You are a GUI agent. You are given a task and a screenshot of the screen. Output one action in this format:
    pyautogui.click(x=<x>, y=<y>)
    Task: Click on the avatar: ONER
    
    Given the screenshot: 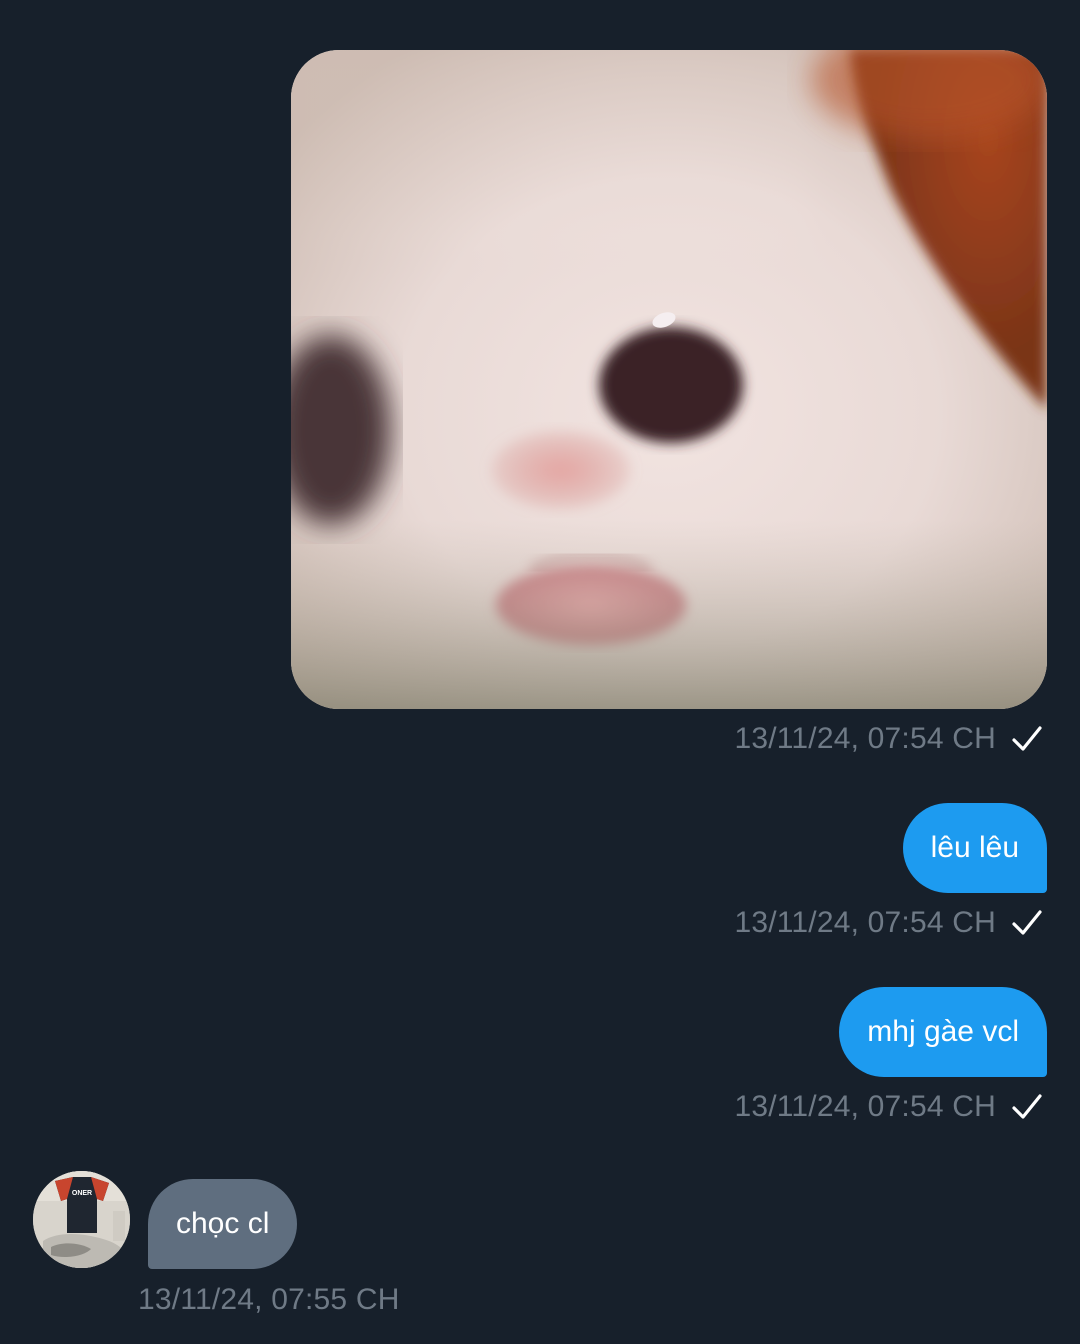 What is the action you would take?
    pyautogui.click(x=81, y=1219)
    